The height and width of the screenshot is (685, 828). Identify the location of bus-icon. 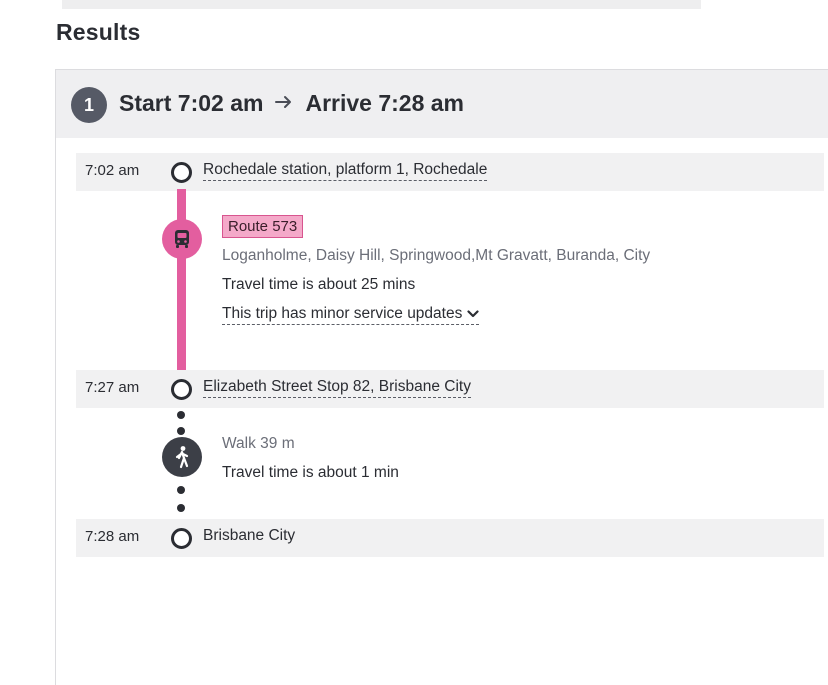
(182, 239).